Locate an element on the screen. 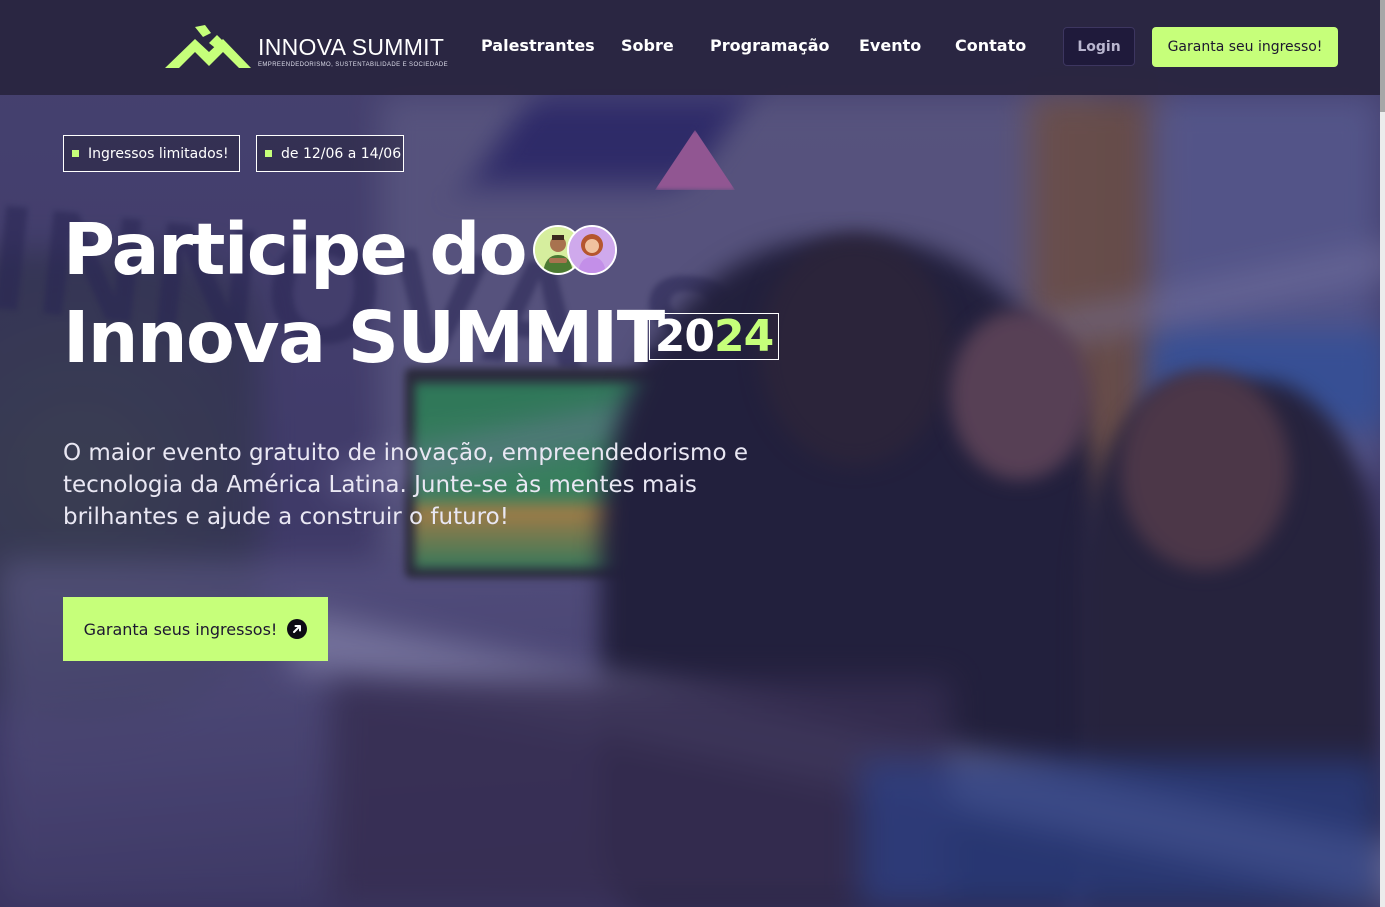 The image size is (1385, 907). nav-evento: Evento is located at coordinates (890, 45).